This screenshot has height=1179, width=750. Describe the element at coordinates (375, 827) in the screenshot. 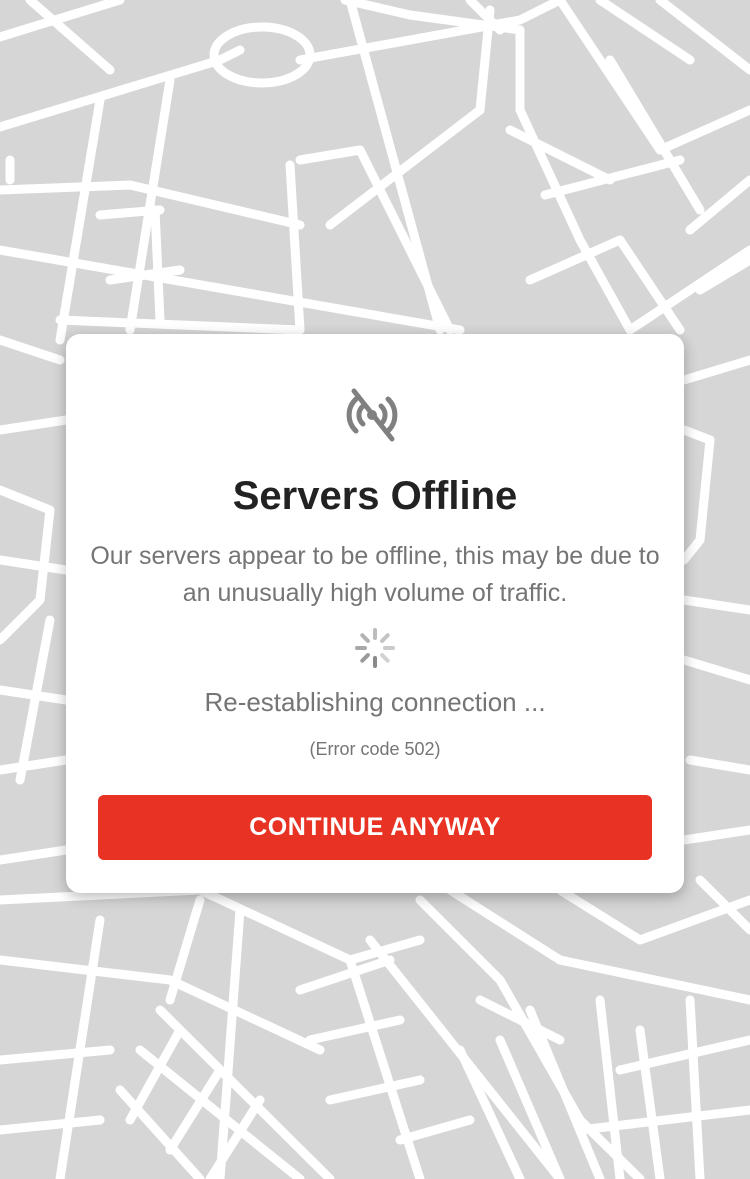

I see `continue-anyway-button: CONTINUE ANYWAY` at that location.